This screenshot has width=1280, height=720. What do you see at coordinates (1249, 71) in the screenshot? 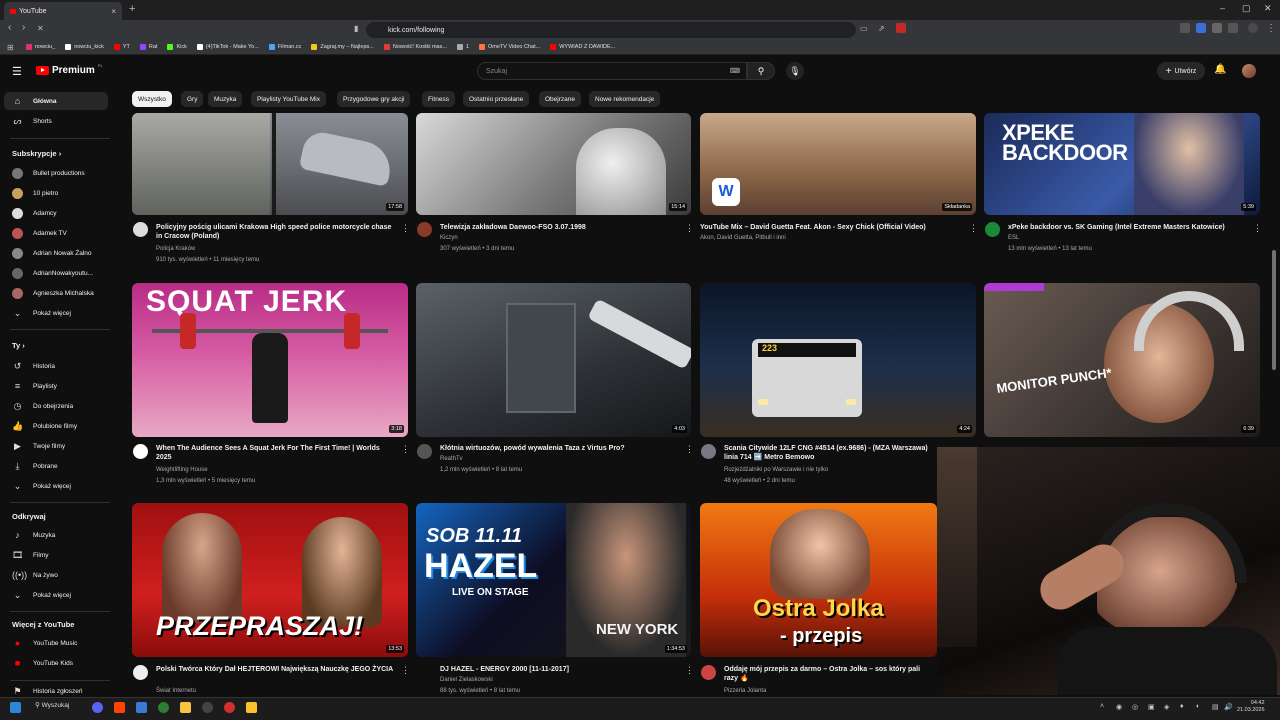
I see `account-avatar` at bounding box center [1249, 71].